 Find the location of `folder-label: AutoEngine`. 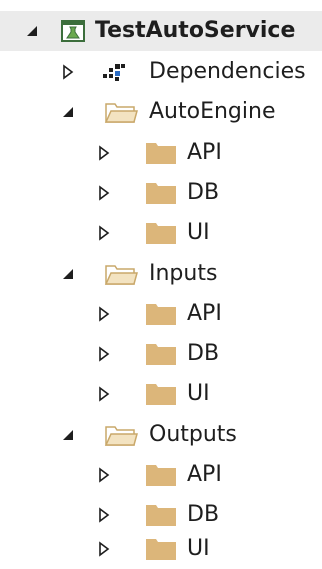

folder-label: AutoEngine is located at coordinates (212, 111).